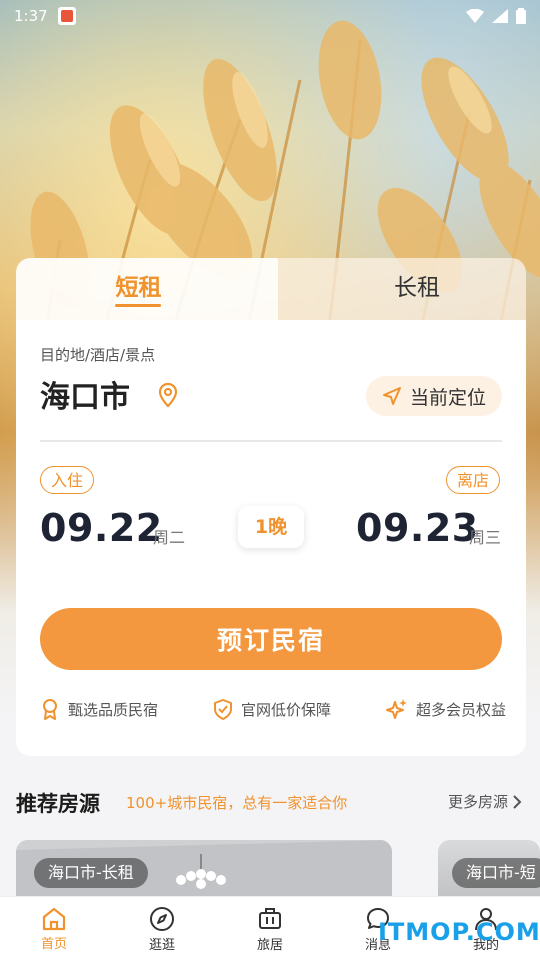 The image size is (540, 961). Describe the element at coordinates (222, 709) in the screenshot. I see `shield-check-icon` at that location.